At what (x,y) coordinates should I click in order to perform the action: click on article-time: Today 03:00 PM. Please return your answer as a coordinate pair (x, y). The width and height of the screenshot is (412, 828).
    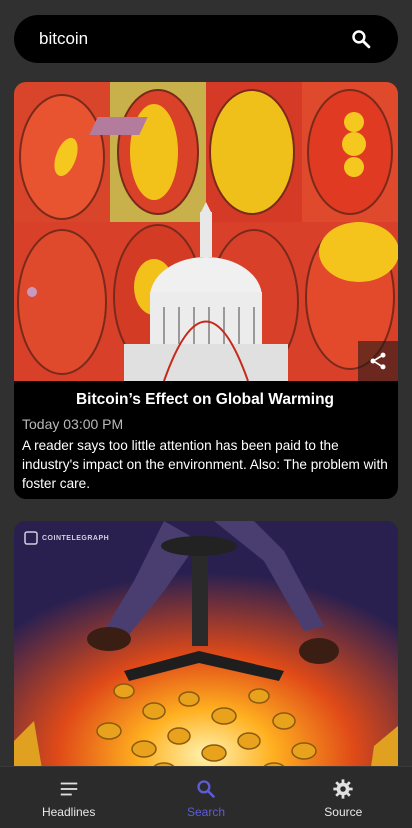
    Looking at the image, I should click on (73, 424).